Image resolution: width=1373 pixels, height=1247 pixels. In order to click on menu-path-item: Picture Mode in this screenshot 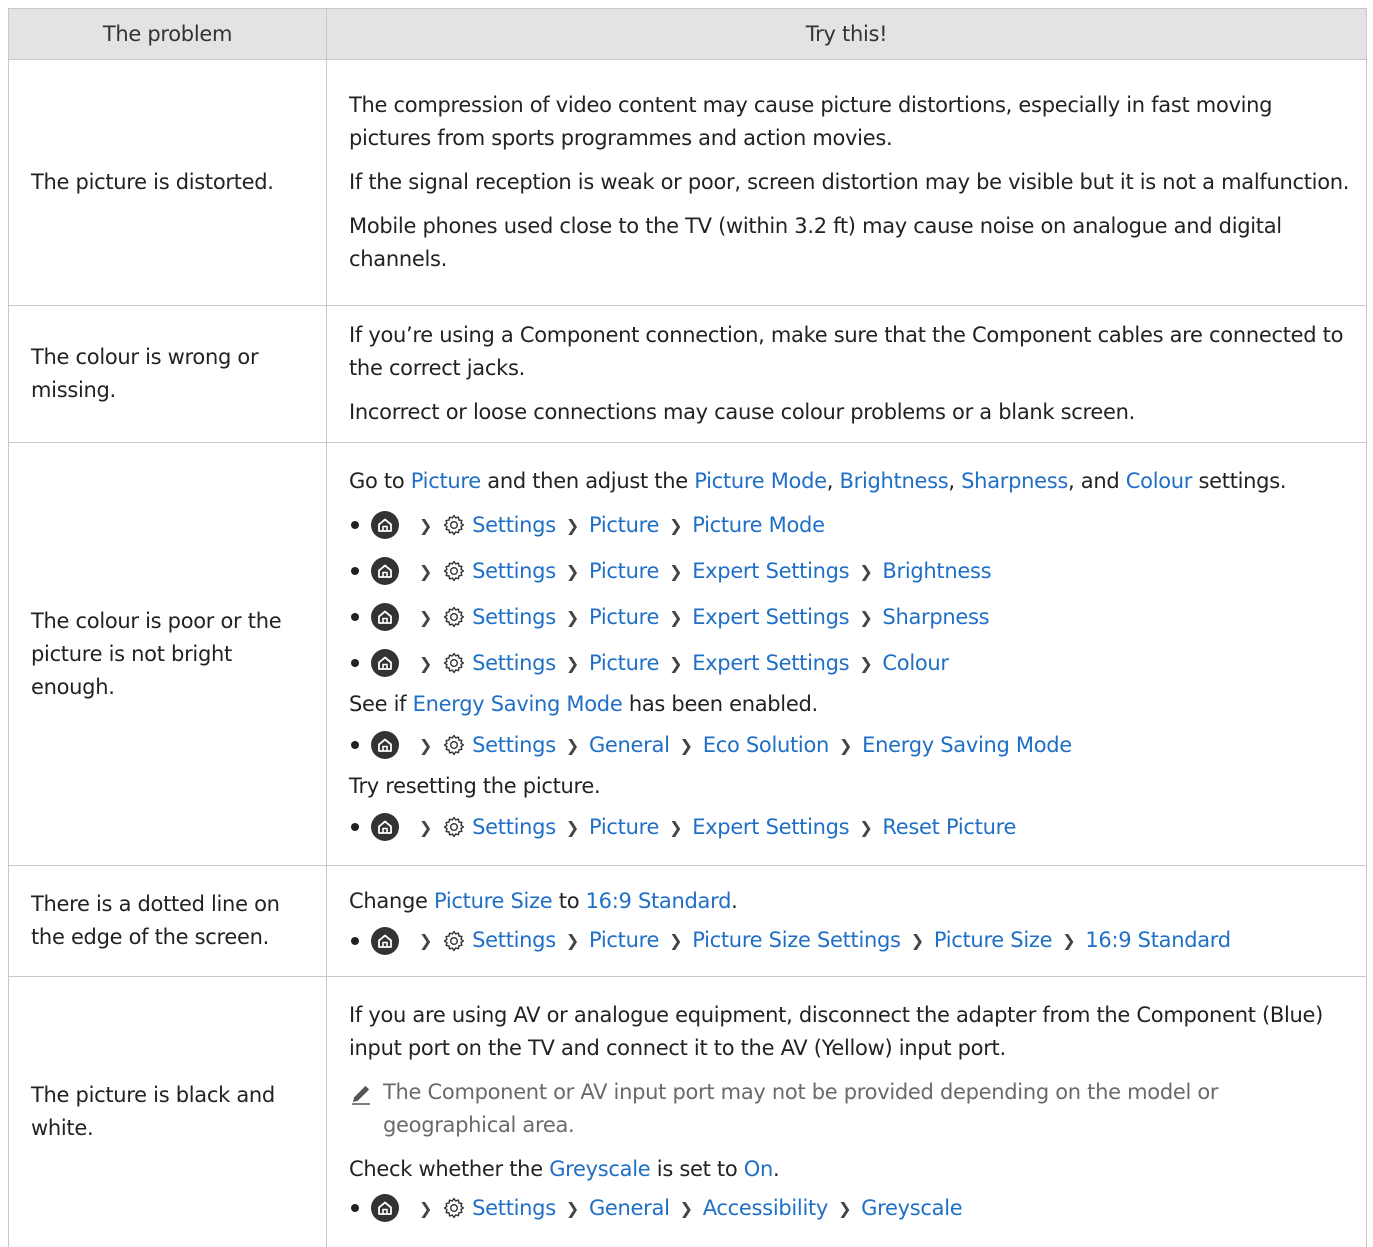, I will do `click(758, 525)`.